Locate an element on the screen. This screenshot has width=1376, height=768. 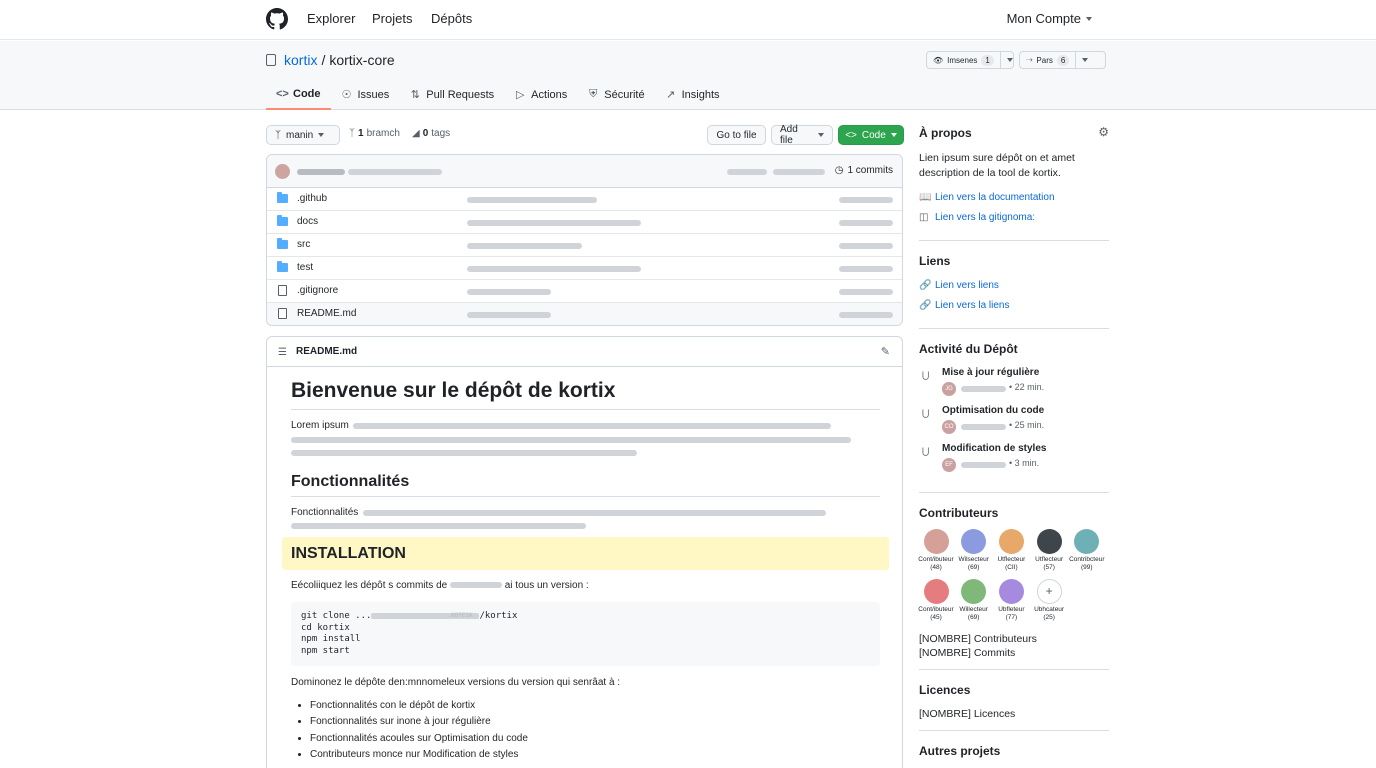
activity-time: • 3 min. is located at coordinates (1024, 463).